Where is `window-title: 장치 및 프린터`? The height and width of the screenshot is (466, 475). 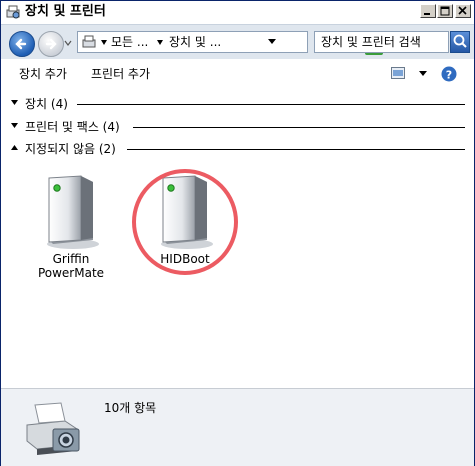
window-title: 장치 및 프린터 is located at coordinates (65, 11).